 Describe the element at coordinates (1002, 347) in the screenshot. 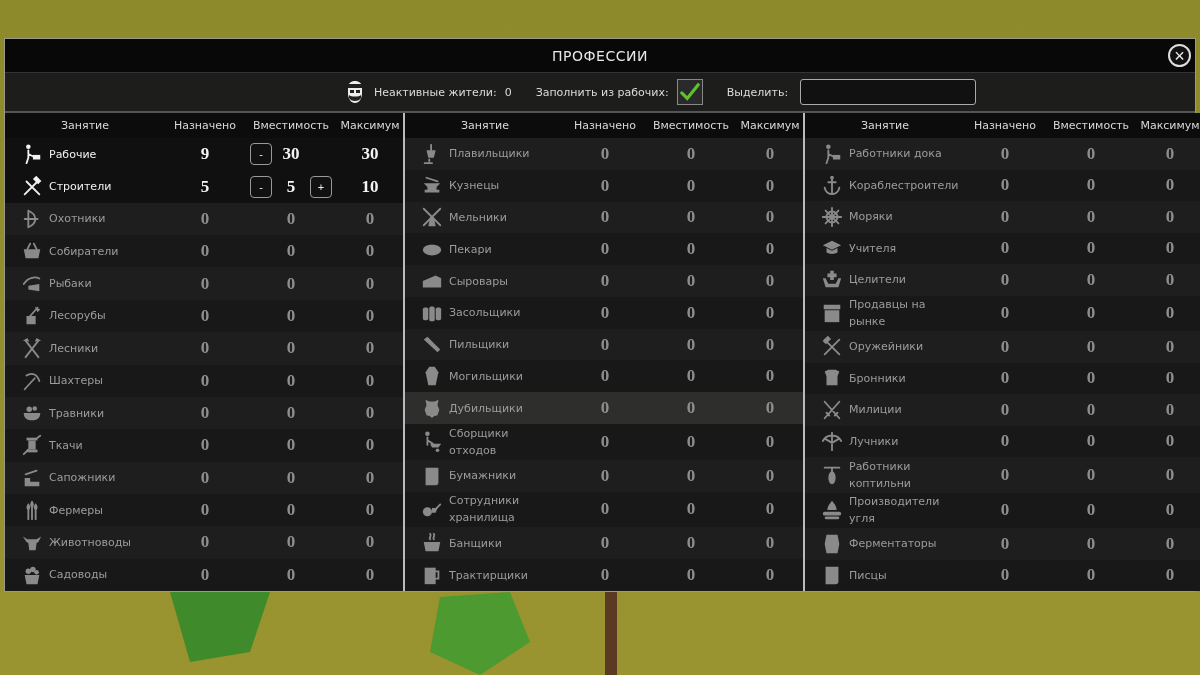

I see `profession-row: Оружейники 0 0 0` at that location.